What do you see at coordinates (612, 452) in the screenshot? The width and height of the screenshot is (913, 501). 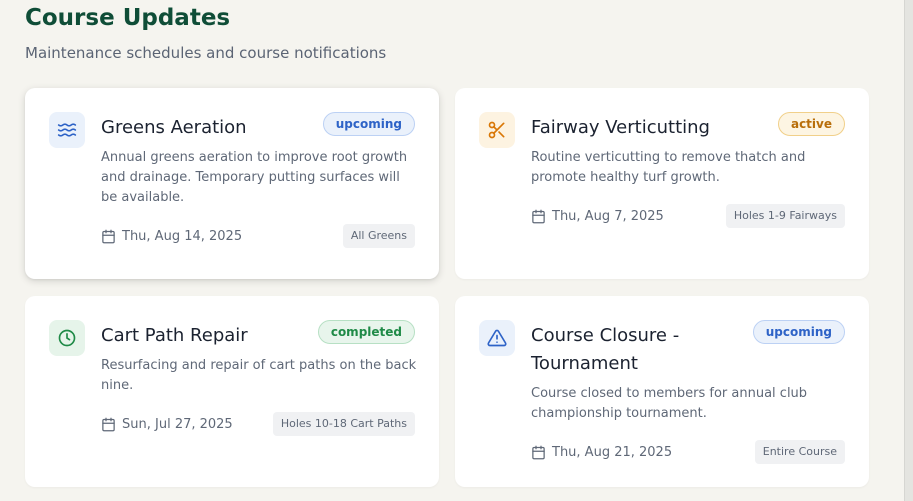 I see `date-text: Thu, Aug 21, 2025` at bounding box center [612, 452].